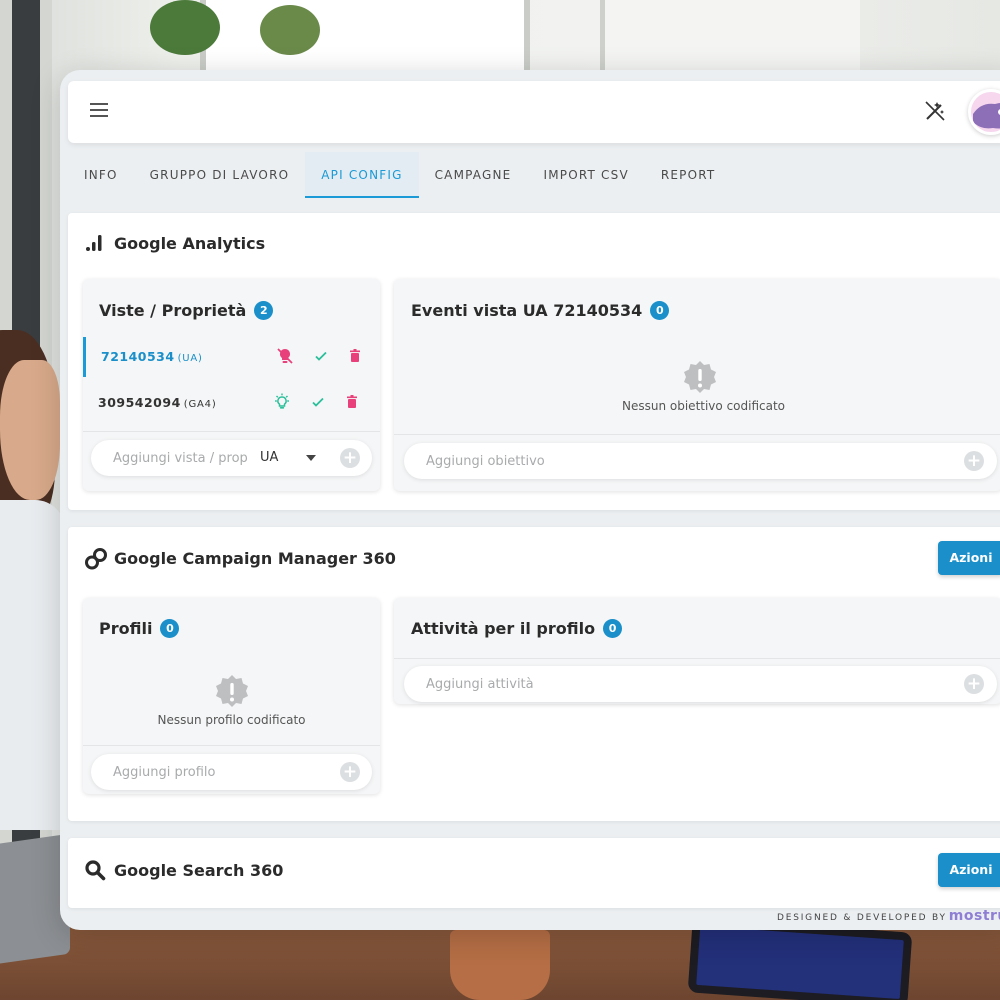  I want to click on count-badge: 2, so click(264, 310).